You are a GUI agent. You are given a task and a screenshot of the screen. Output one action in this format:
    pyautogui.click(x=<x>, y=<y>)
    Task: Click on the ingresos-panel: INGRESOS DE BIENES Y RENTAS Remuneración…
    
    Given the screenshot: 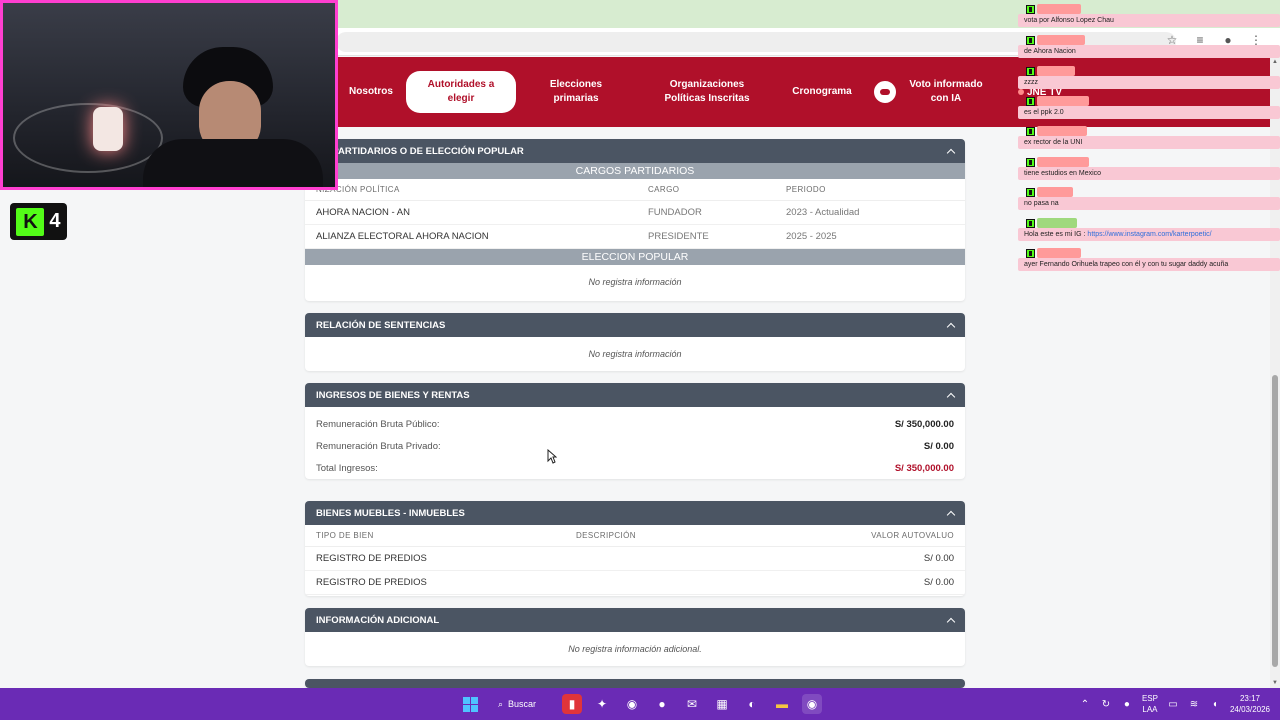 What is the action you would take?
    pyautogui.click(x=635, y=431)
    